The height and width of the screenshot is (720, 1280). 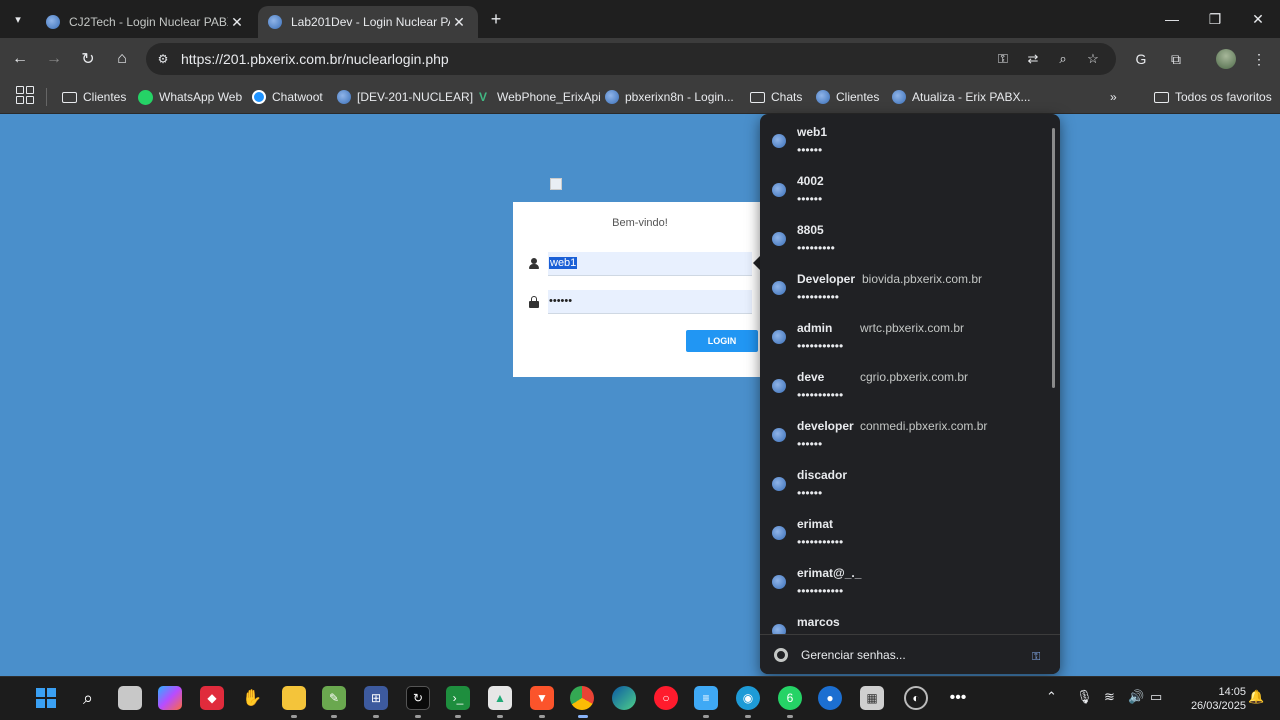 I want to click on saved-password-item: erimat •••••••••••, so click(x=905, y=530).